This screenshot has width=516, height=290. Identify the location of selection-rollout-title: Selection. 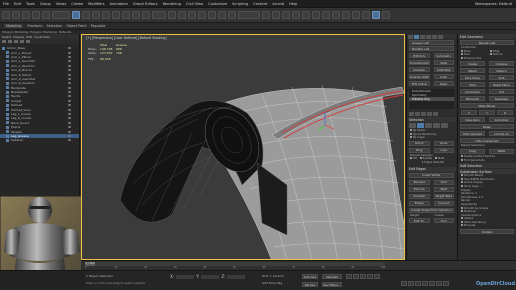
(431, 119).